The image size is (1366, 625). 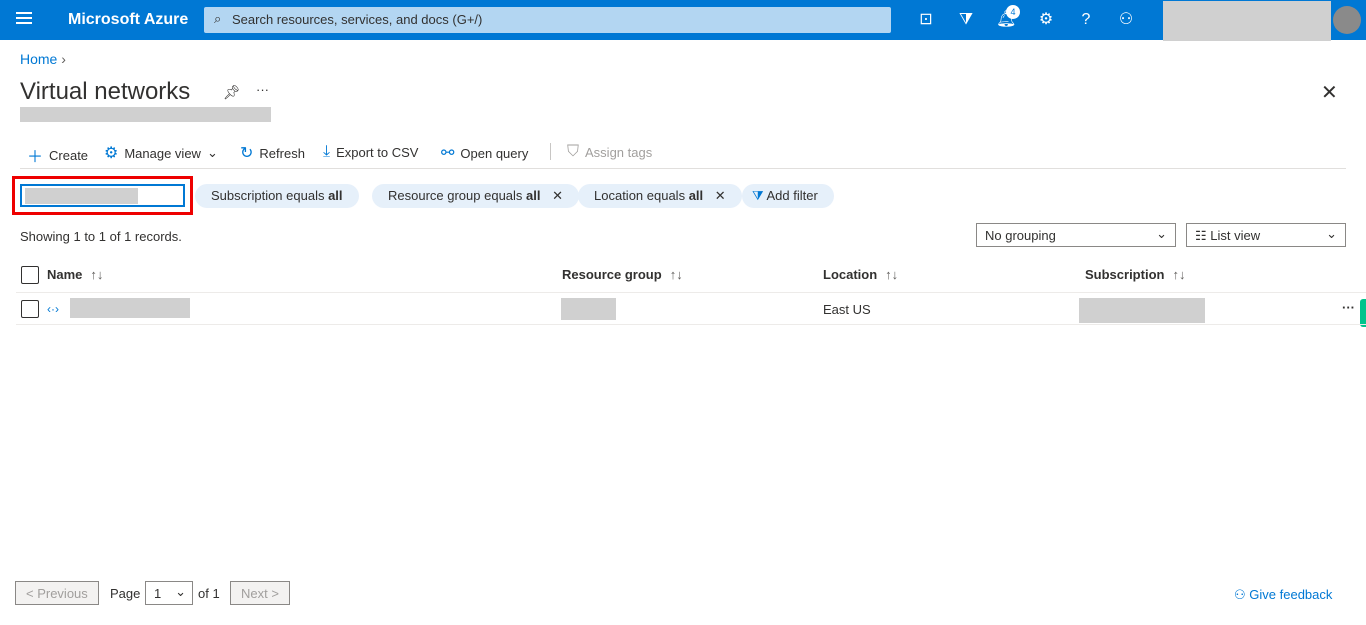 What do you see at coordinates (38, 59) in the screenshot?
I see `breadcrumb-home: Home` at bounding box center [38, 59].